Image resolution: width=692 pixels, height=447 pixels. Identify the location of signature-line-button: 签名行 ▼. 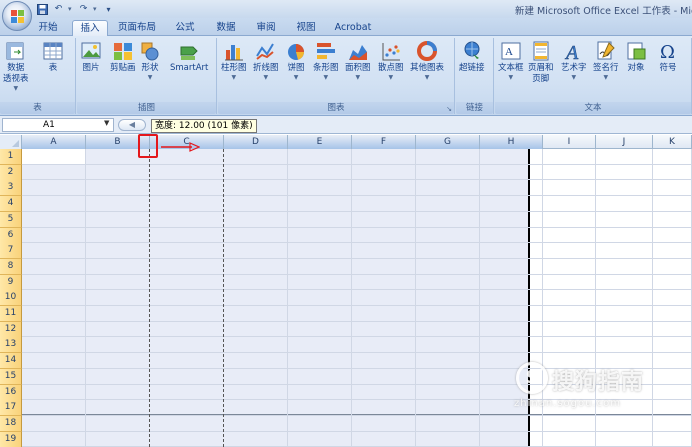
(606, 60).